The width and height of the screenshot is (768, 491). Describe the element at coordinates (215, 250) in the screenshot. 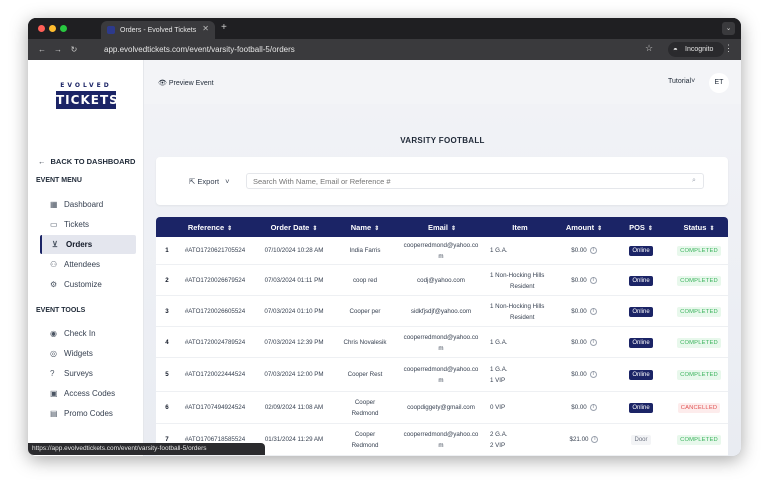

I see `reference-cell: #ATO1720621705524` at that location.